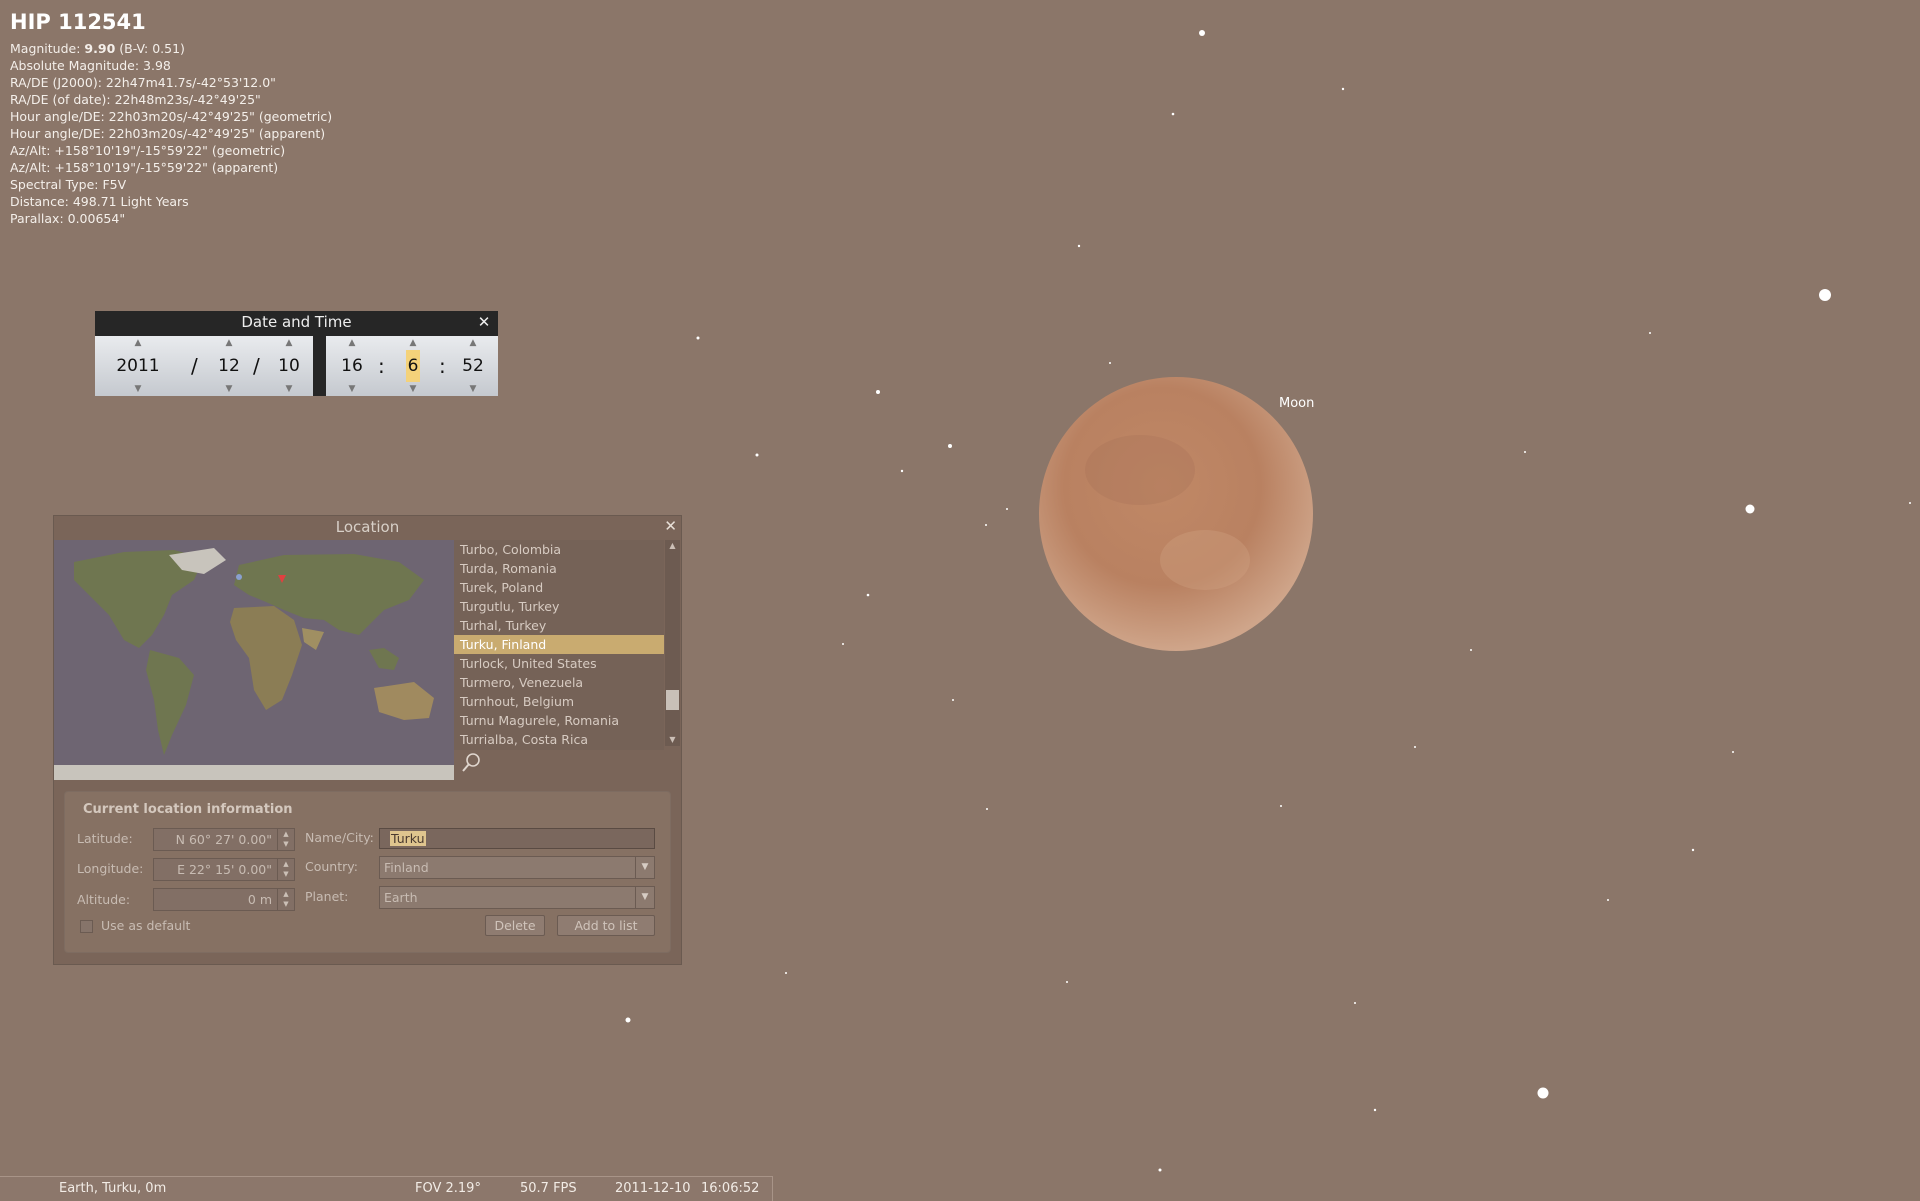  I want to click on planet-select: Earth ▼, so click(517, 897).